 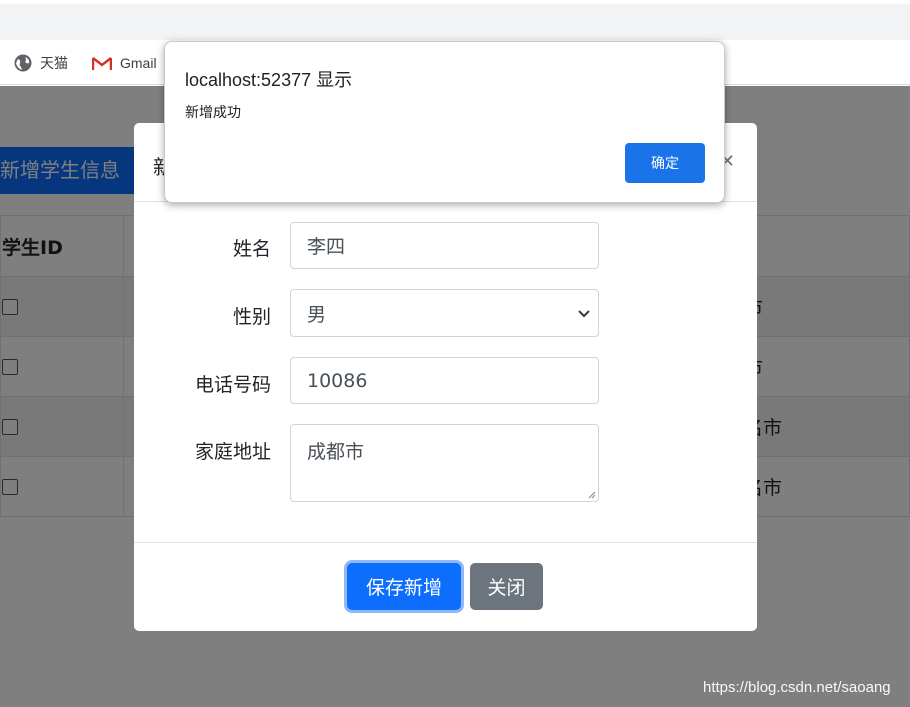 I want to click on alert-message: 新增成功, so click(x=213, y=113).